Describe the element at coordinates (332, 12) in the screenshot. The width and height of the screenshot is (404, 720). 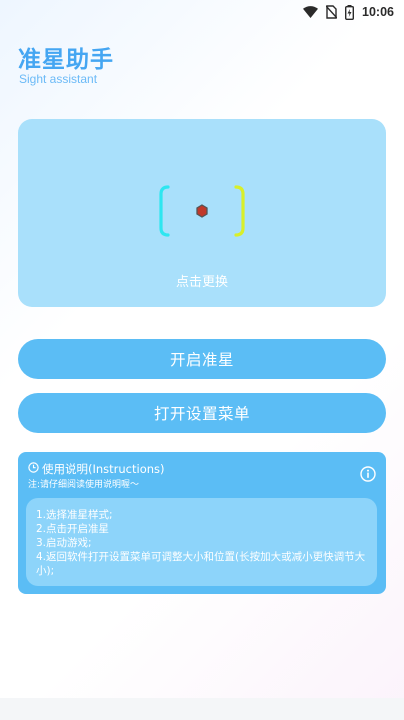
I see `no-sim-icon` at that location.